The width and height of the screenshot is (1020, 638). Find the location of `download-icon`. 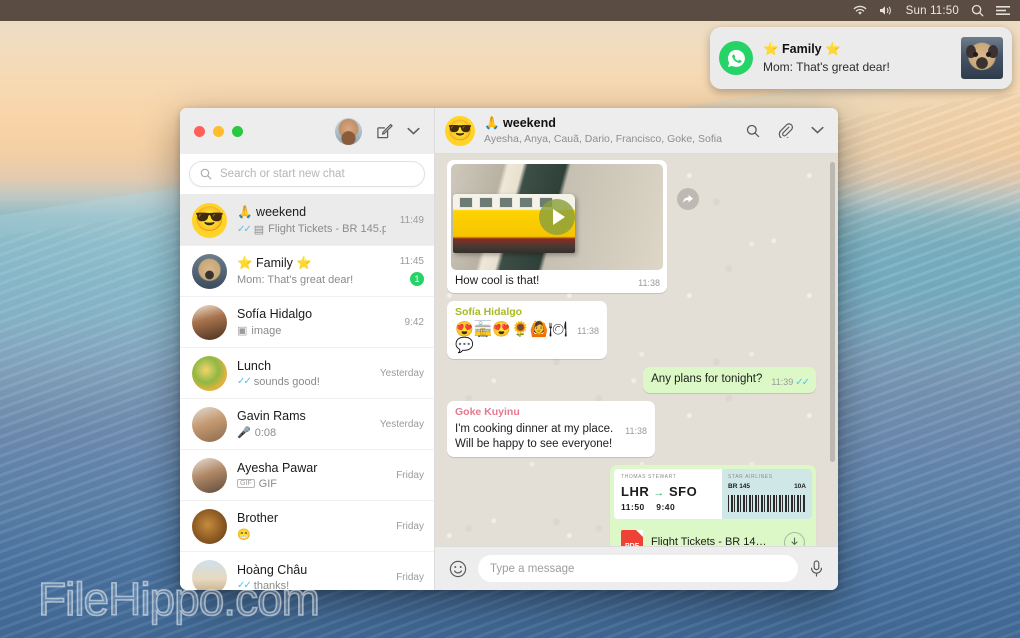

download-icon is located at coordinates (794, 539).